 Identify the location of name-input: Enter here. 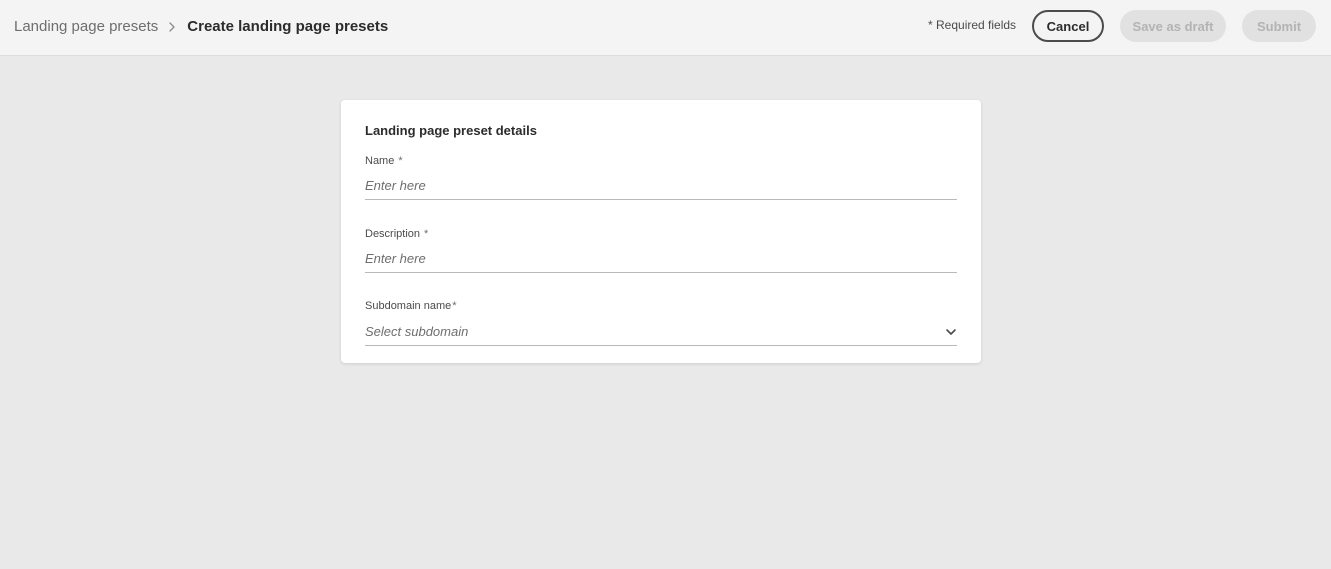
(661, 186).